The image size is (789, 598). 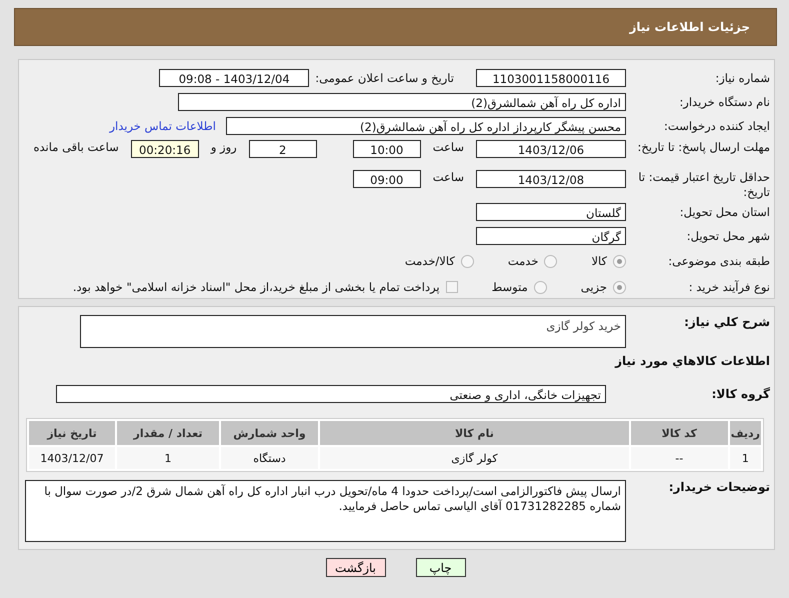 I want to click on date-field: 1403/12/08, so click(x=551, y=179).